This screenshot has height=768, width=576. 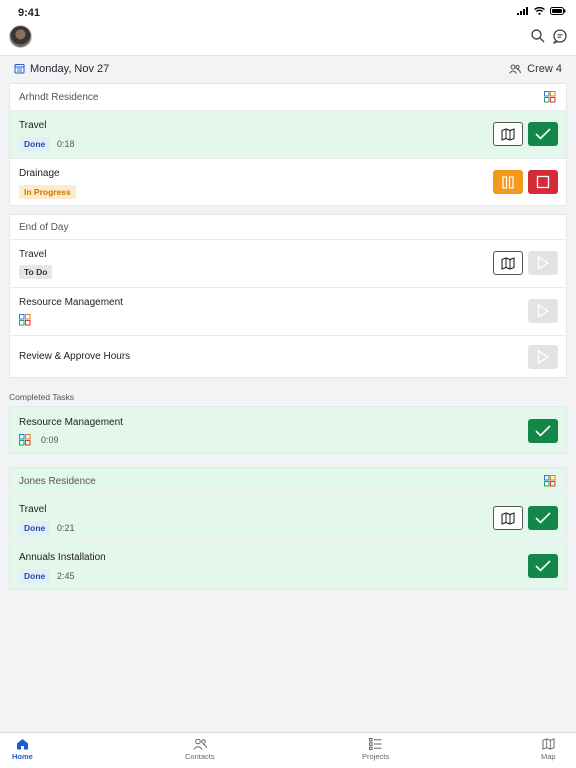 I want to click on current-date: Monday, Nov 27, so click(x=69, y=69).